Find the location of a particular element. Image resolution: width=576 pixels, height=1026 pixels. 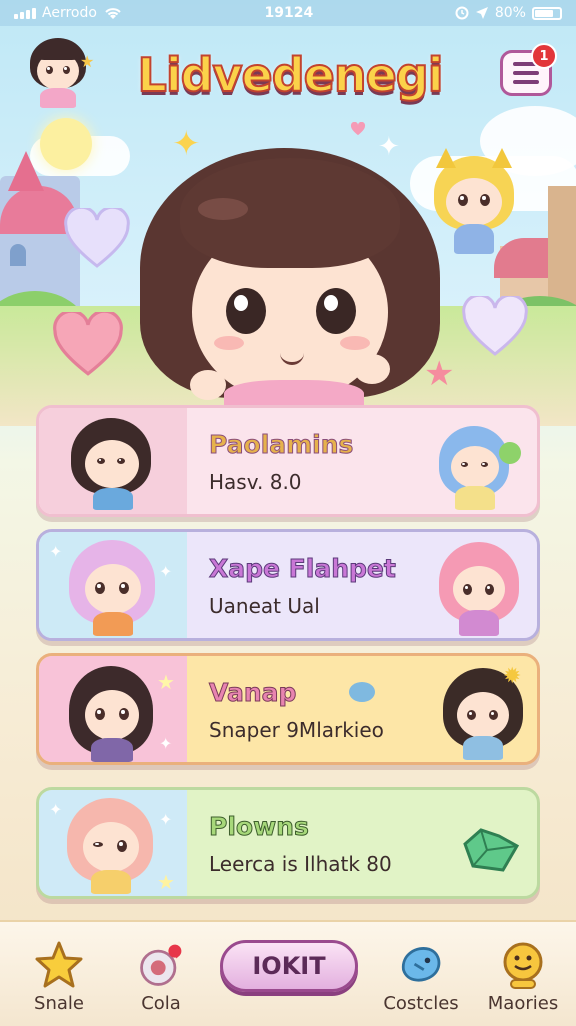

star-icon is located at coordinates (59, 965).